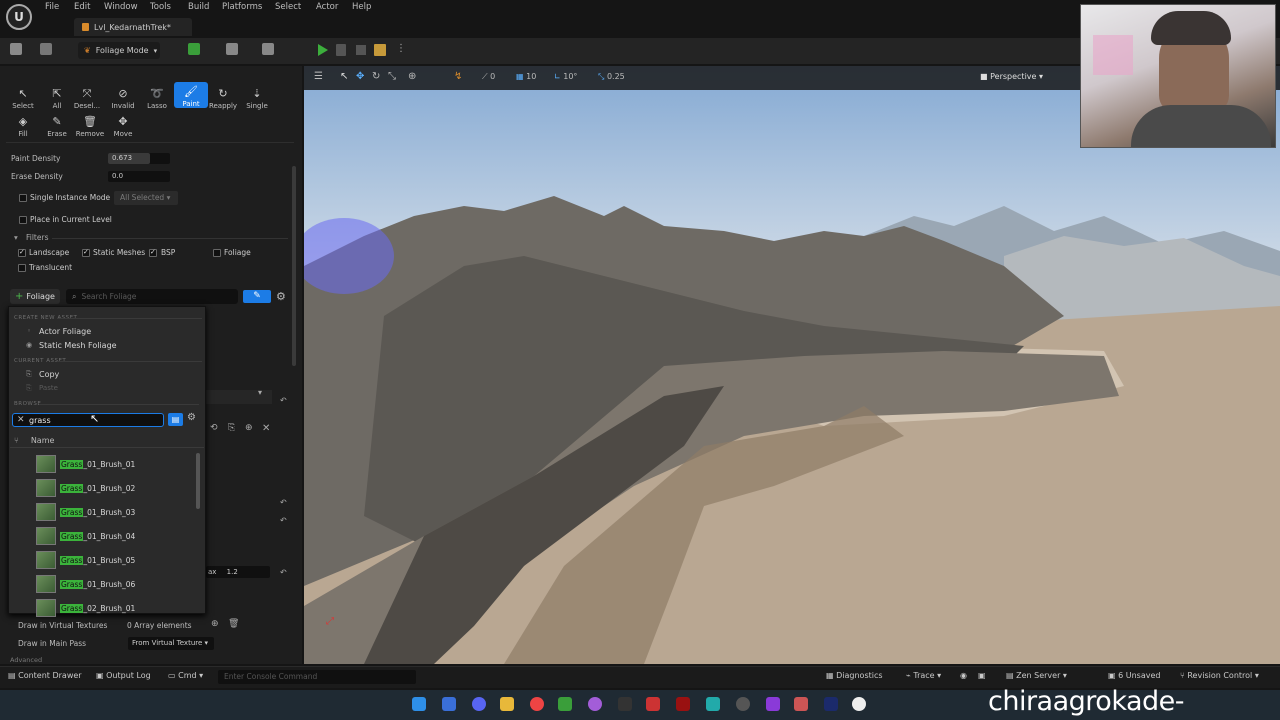 The image size is (1280, 720). What do you see at coordinates (153, 252) in the screenshot?
I see `filter-bsp-checkbox` at bounding box center [153, 252].